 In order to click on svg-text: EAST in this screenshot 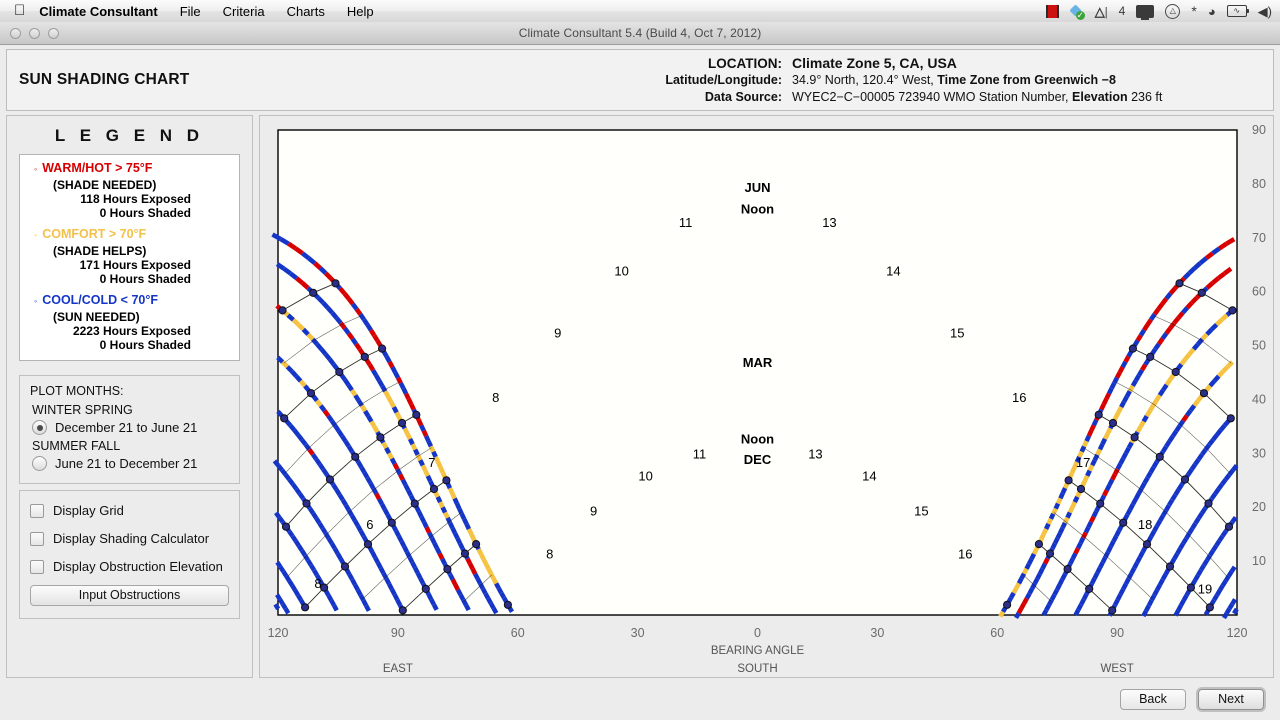, I will do `click(398, 669)`.